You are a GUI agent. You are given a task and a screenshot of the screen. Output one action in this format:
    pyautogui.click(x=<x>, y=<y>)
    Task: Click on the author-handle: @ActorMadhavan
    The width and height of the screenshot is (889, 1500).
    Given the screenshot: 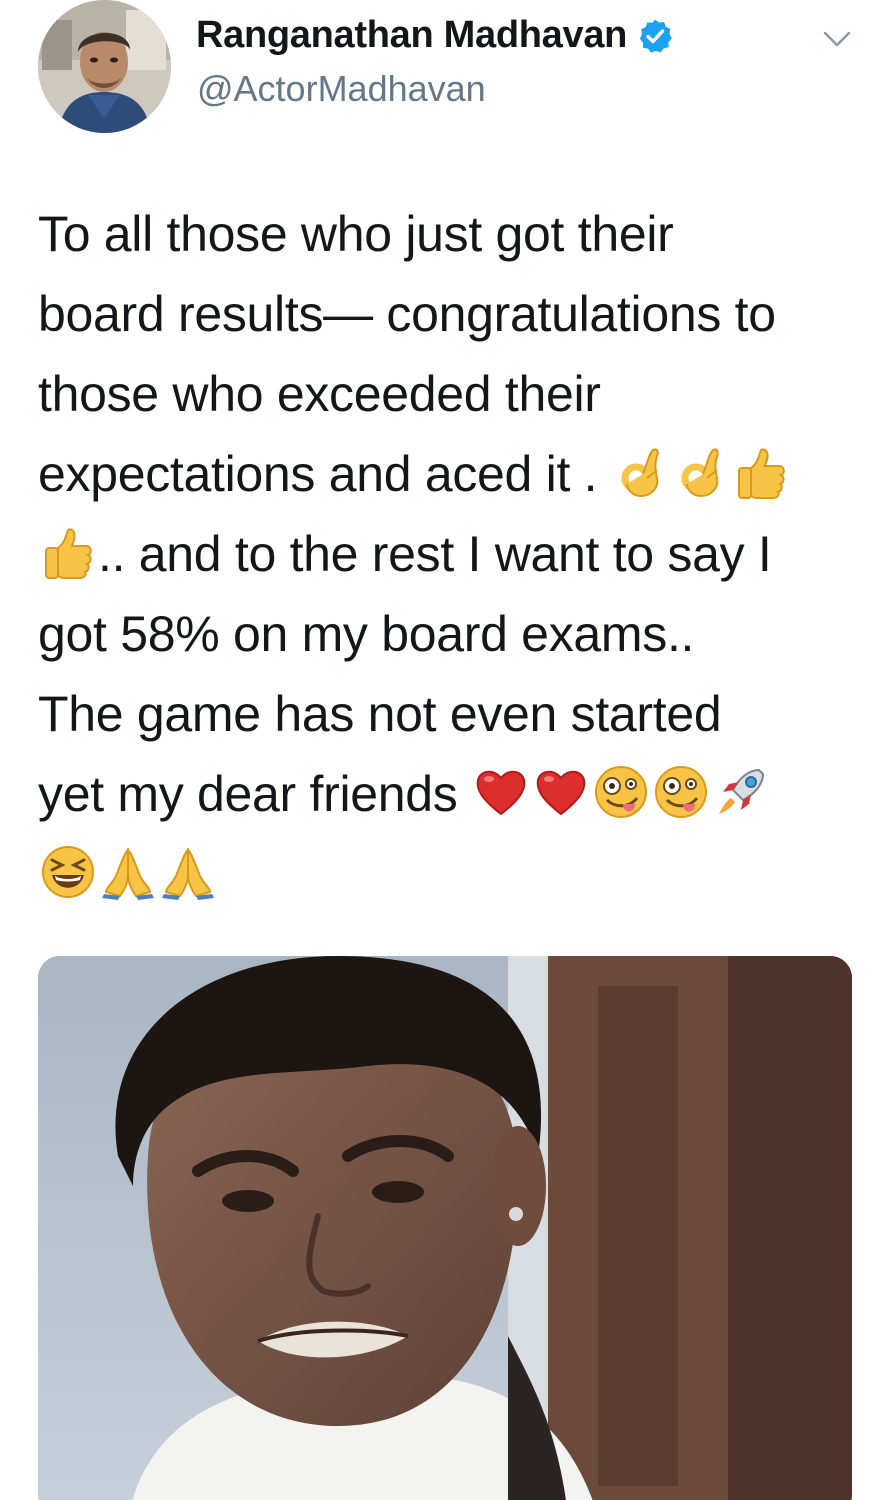 What is the action you would take?
    pyautogui.click(x=341, y=89)
    